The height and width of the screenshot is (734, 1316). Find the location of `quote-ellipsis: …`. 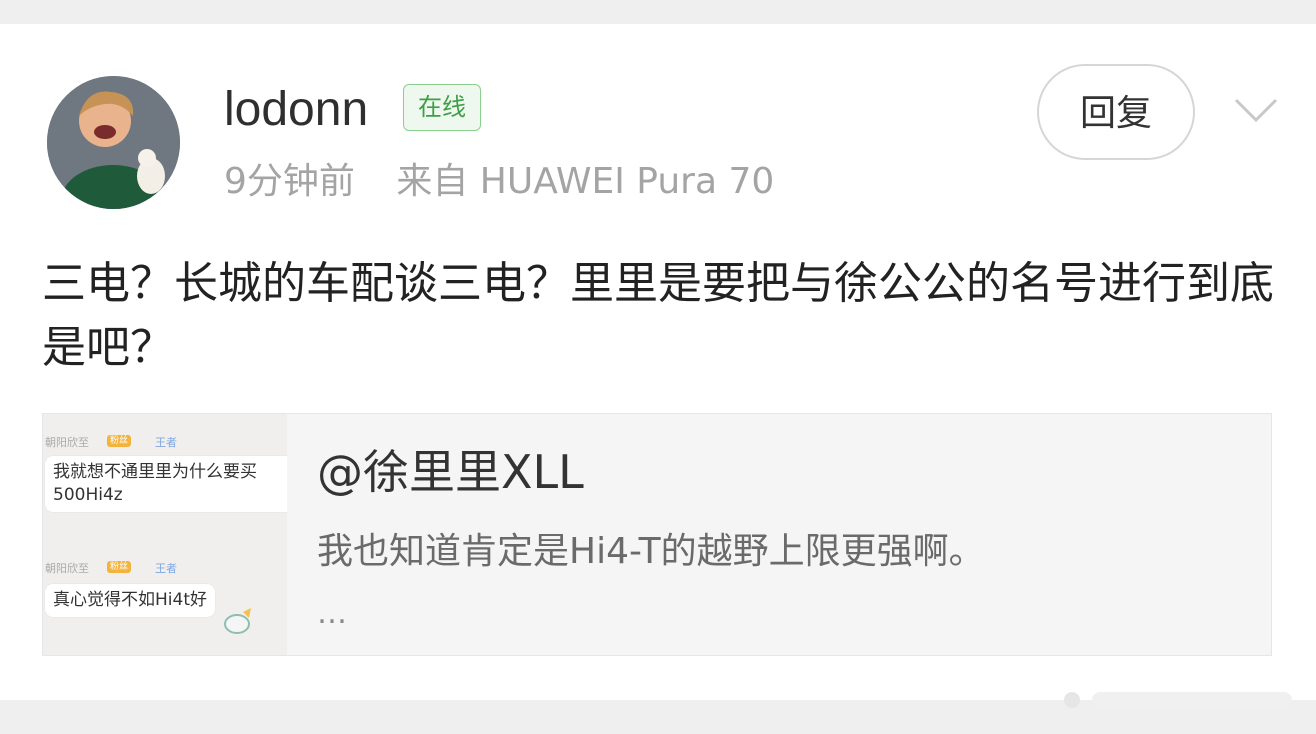

quote-ellipsis: … is located at coordinates (332, 613).